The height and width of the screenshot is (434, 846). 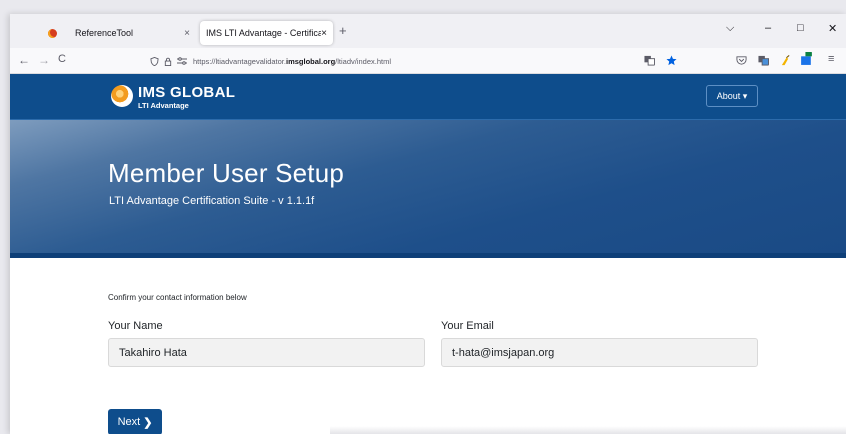 What do you see at coordinates (44, 60) in the screenshot?
I see `forward-button: →` at bounding box center [44, 60].